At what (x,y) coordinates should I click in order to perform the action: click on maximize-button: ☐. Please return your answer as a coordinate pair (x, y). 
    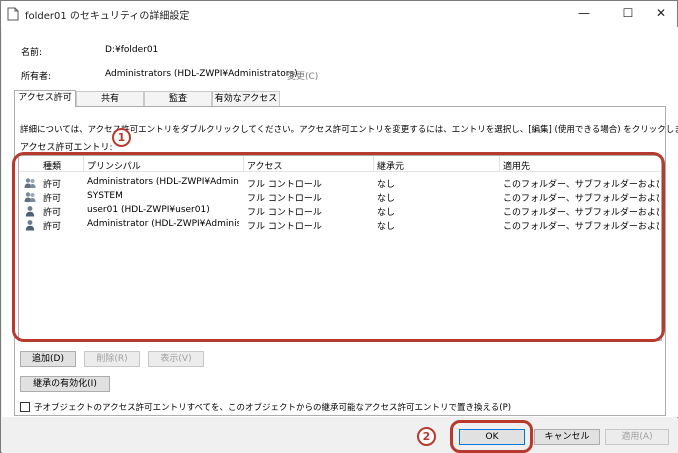
    Looking at the image, I should click on (628, 13).